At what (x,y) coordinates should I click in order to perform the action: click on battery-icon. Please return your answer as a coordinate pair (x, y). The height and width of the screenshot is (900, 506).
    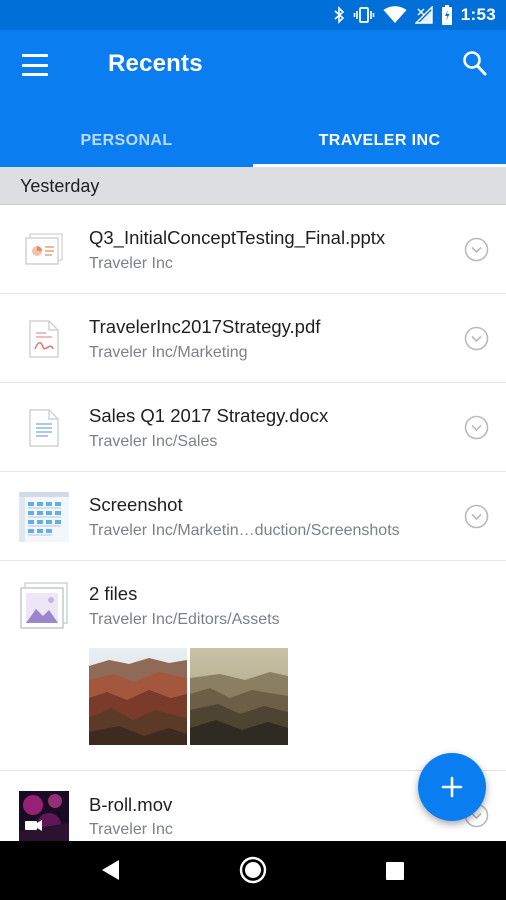
    Looking at the image, I should click on (446, 15).